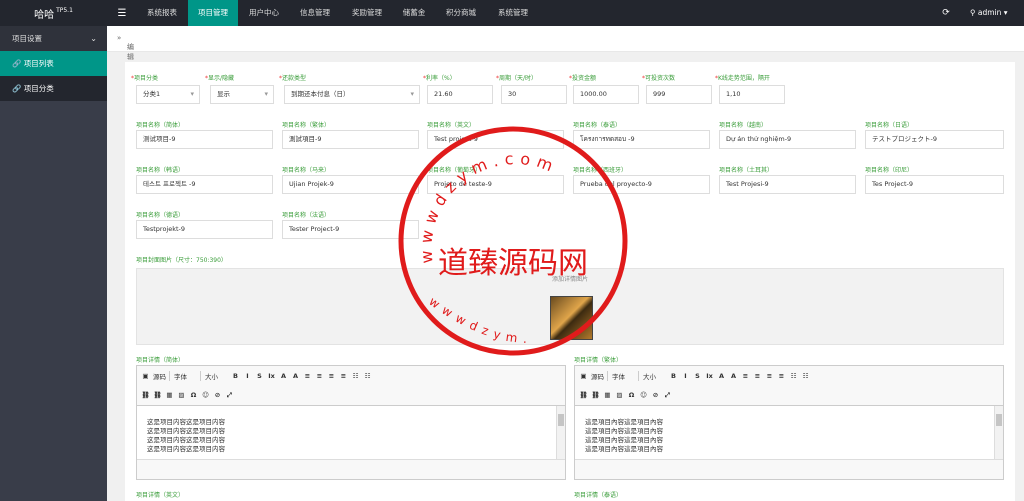 The height and width of the screenshot is (501, 1024). What do you see at coordinates (934, 184) in the screenshot?
I see `name-id-input: Tes Project-9` at bounding box center [934, 184].